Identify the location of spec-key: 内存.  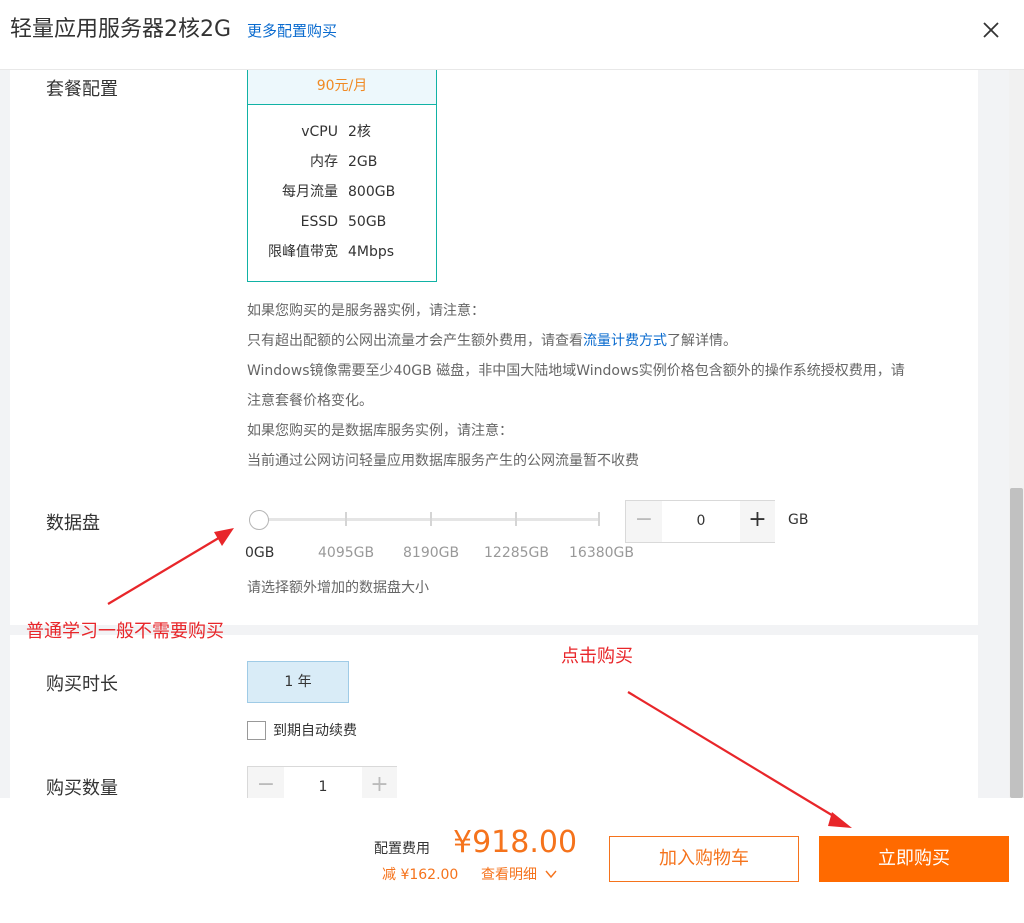
(324, 162).